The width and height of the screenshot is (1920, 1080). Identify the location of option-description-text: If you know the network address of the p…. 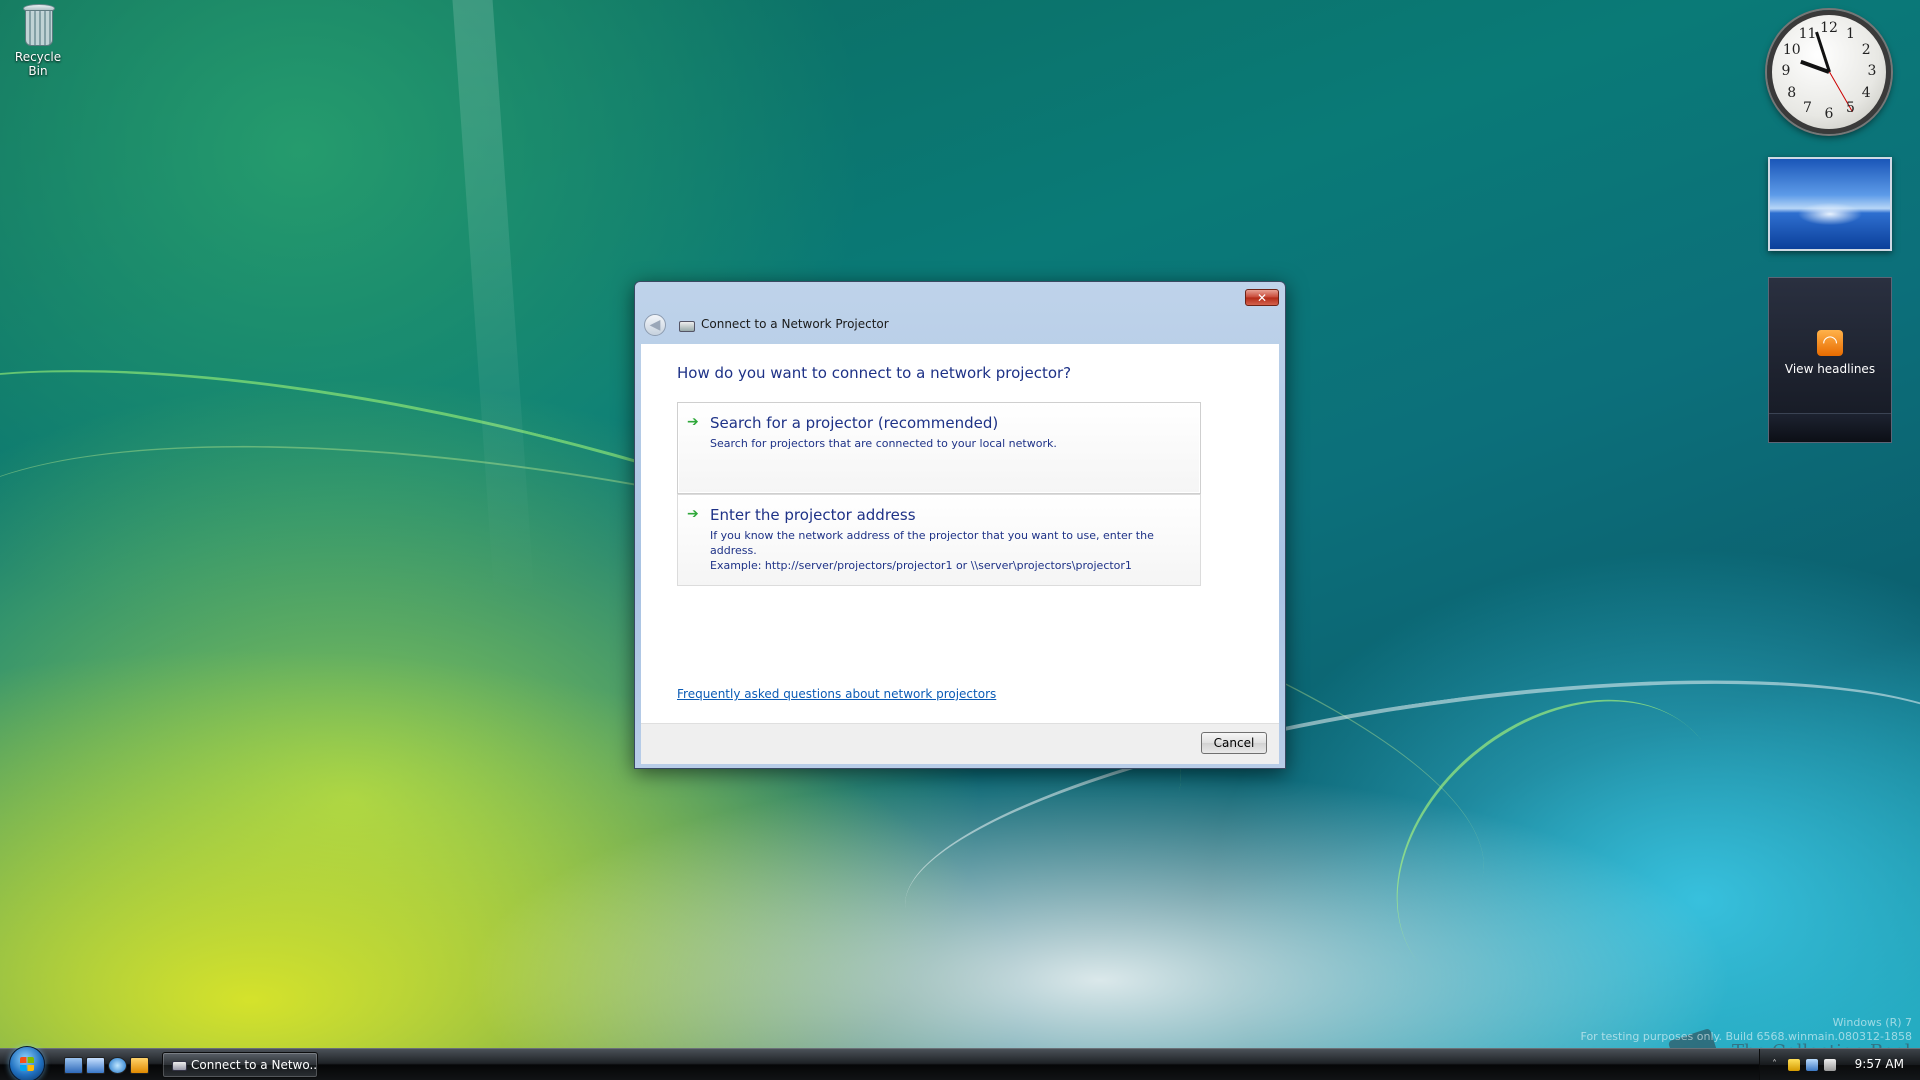
(932, 543).